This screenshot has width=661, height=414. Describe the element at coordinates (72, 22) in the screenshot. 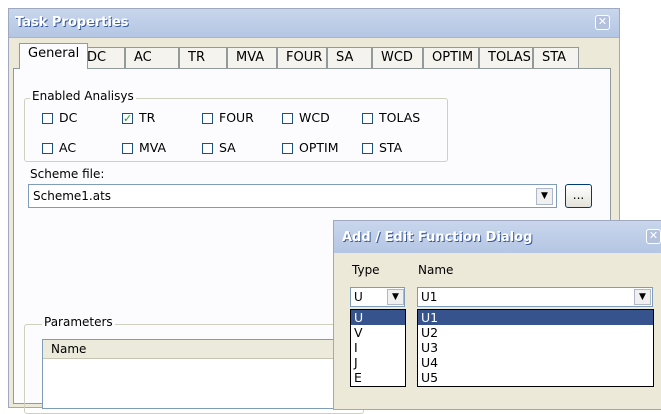

I see `window-title: Task Properties` at that location.